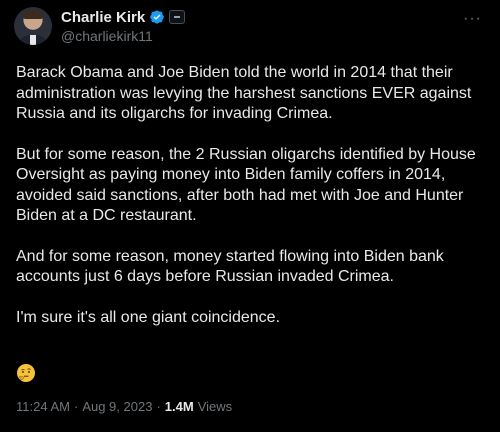  I want to click on more-options-icon: ···, so click(472, 19).